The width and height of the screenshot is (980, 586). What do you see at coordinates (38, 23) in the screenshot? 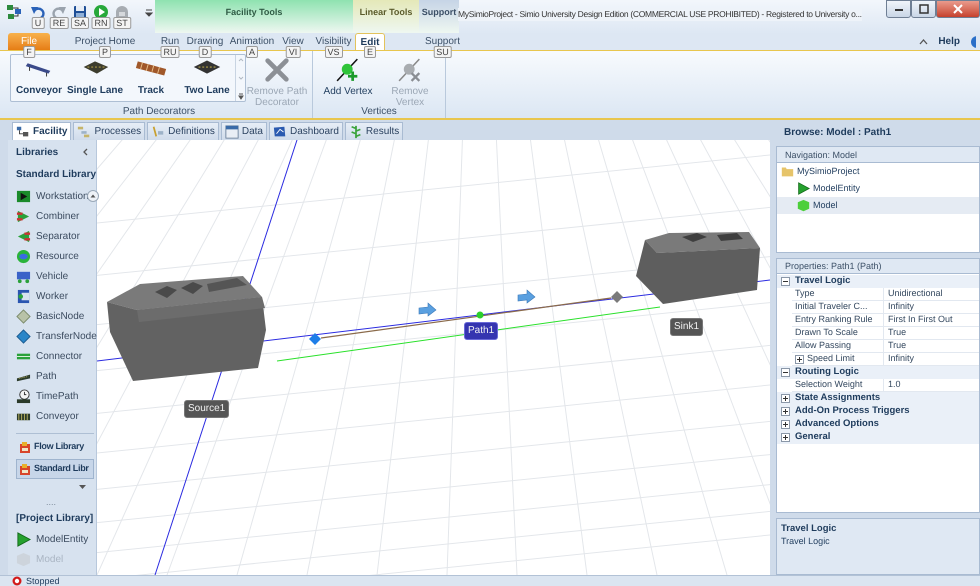
I see `key-tip: U` at bounding box center [38, 23].